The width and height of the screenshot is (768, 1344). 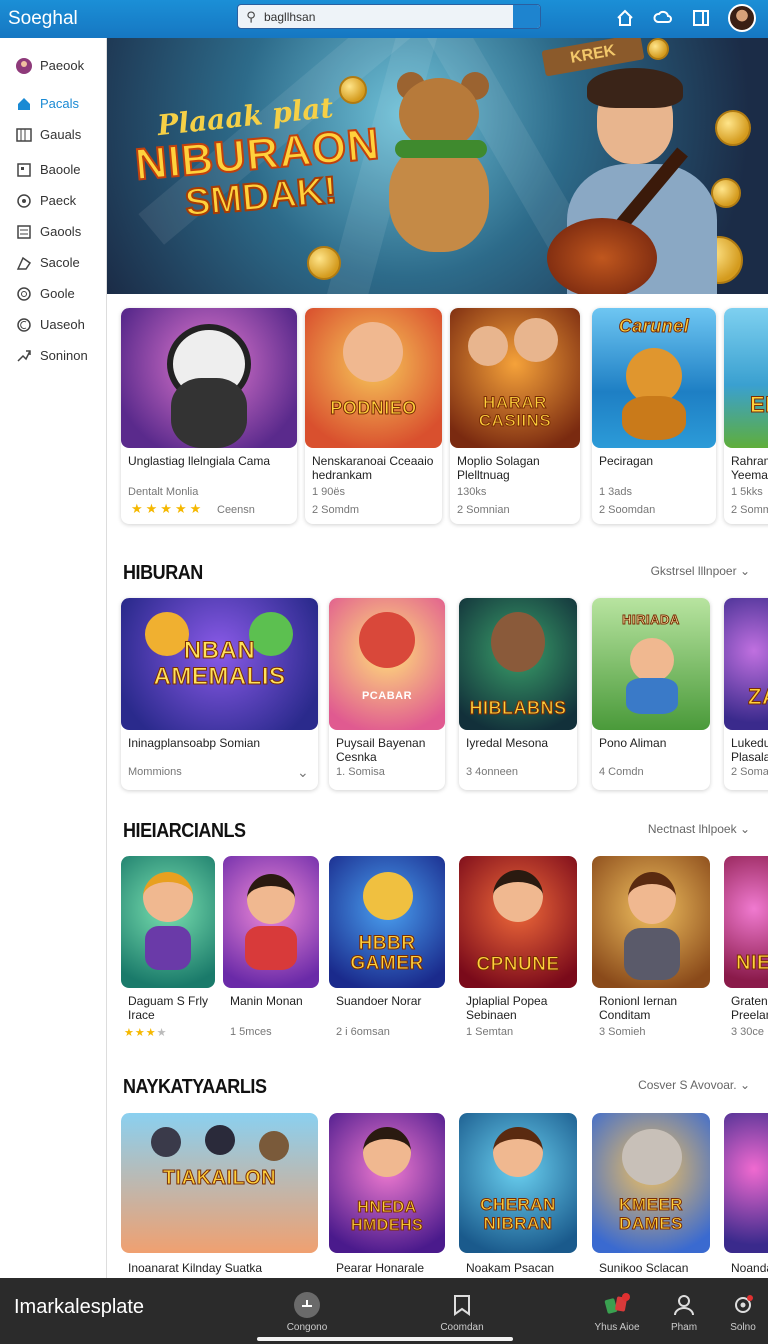 What do you see at coordinates (168, 1008) in the screenshot?
I see `game-title: Daguam S Frly Irace` at bounding box center [168, 1008].